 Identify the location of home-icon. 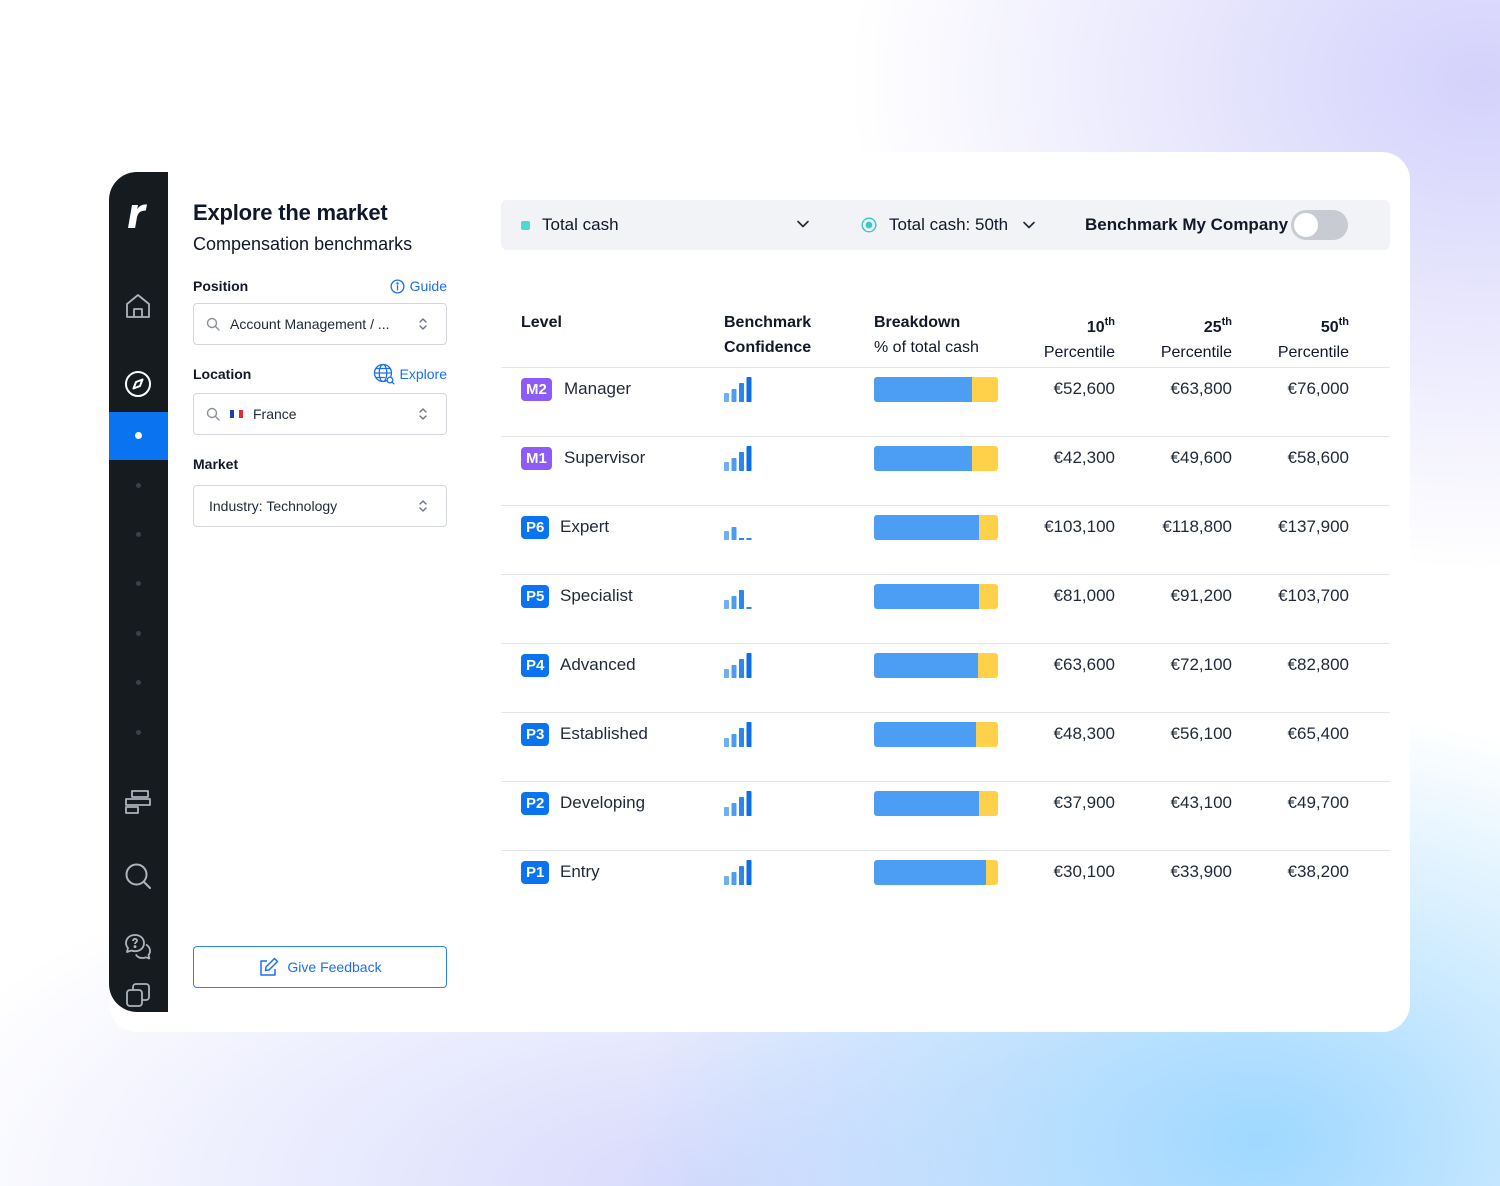
(138, 306).